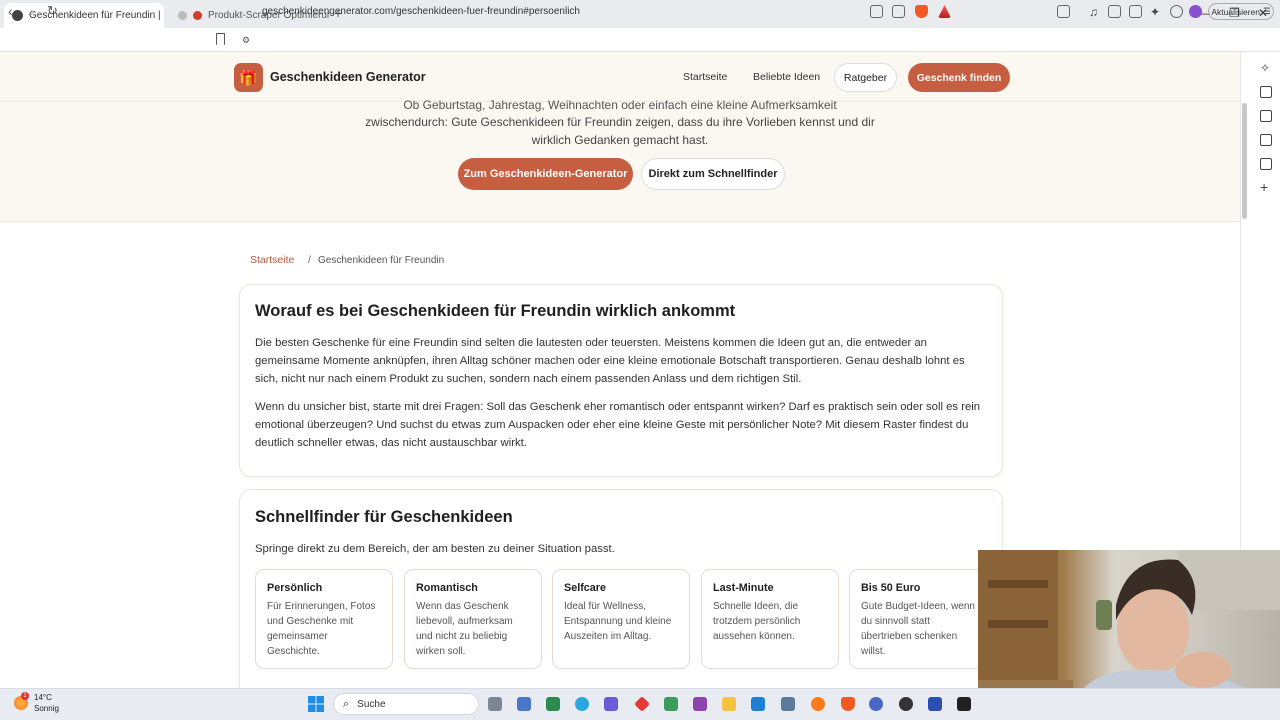  I want to click on teams-icon, so click(611, 704).